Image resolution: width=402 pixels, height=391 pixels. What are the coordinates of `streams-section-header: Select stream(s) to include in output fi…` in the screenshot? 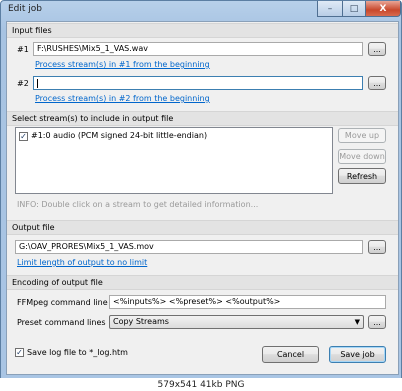 It's located at (202, 118).